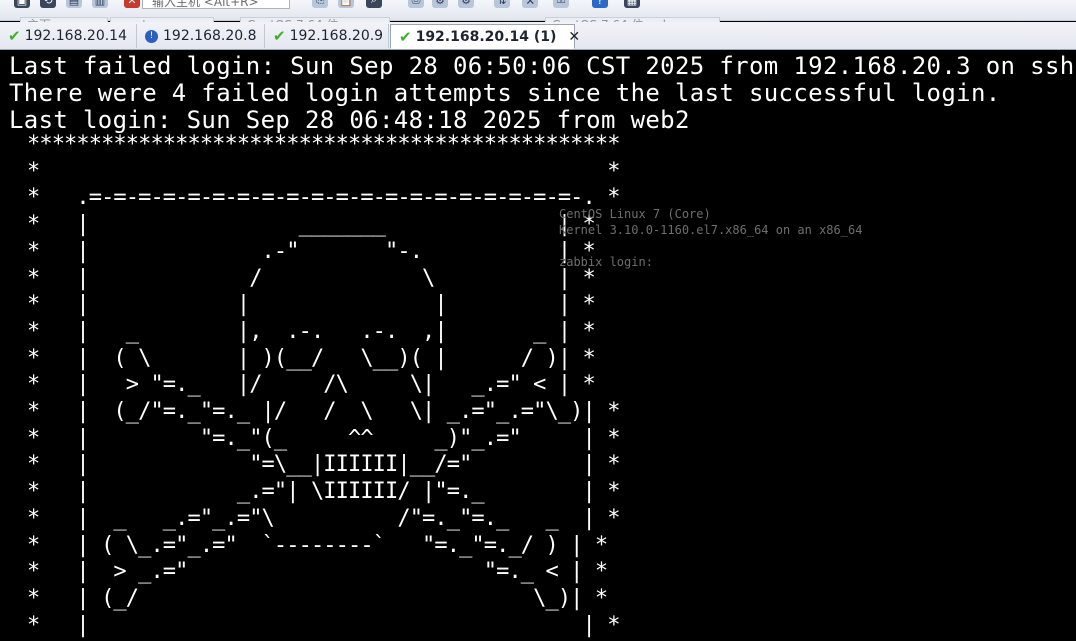 Image resolution: width=1076 pixels, height=641 pixels. Describe the element at coordinates (600, 4) in the screenshot. I see `help-icon: ?` at that location.